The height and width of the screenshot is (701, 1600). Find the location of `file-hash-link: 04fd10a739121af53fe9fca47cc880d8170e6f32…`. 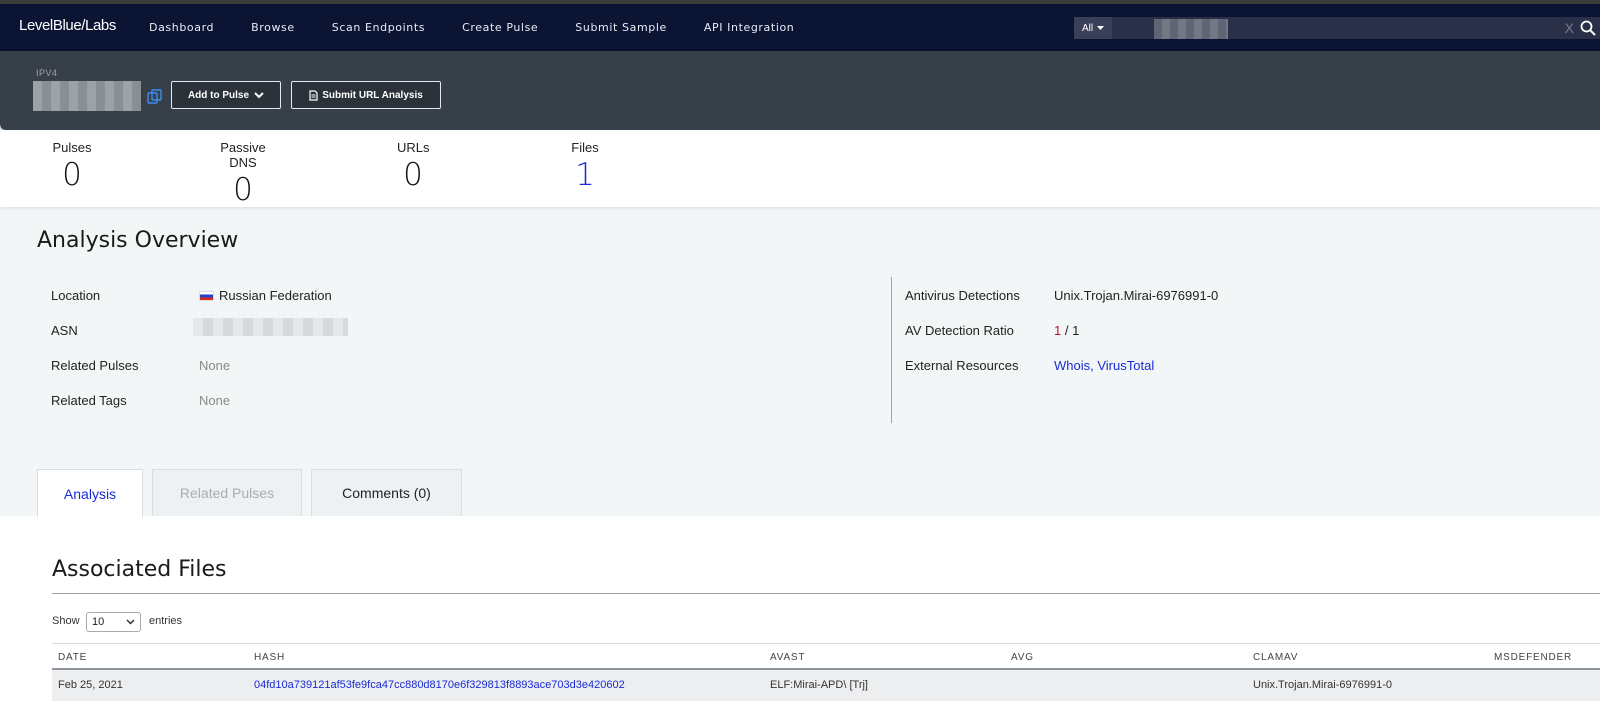

file-hash-link: 04fd10a739121af53fe9fca47cc880d8170e6f32… is located at coordinates (439, 685).